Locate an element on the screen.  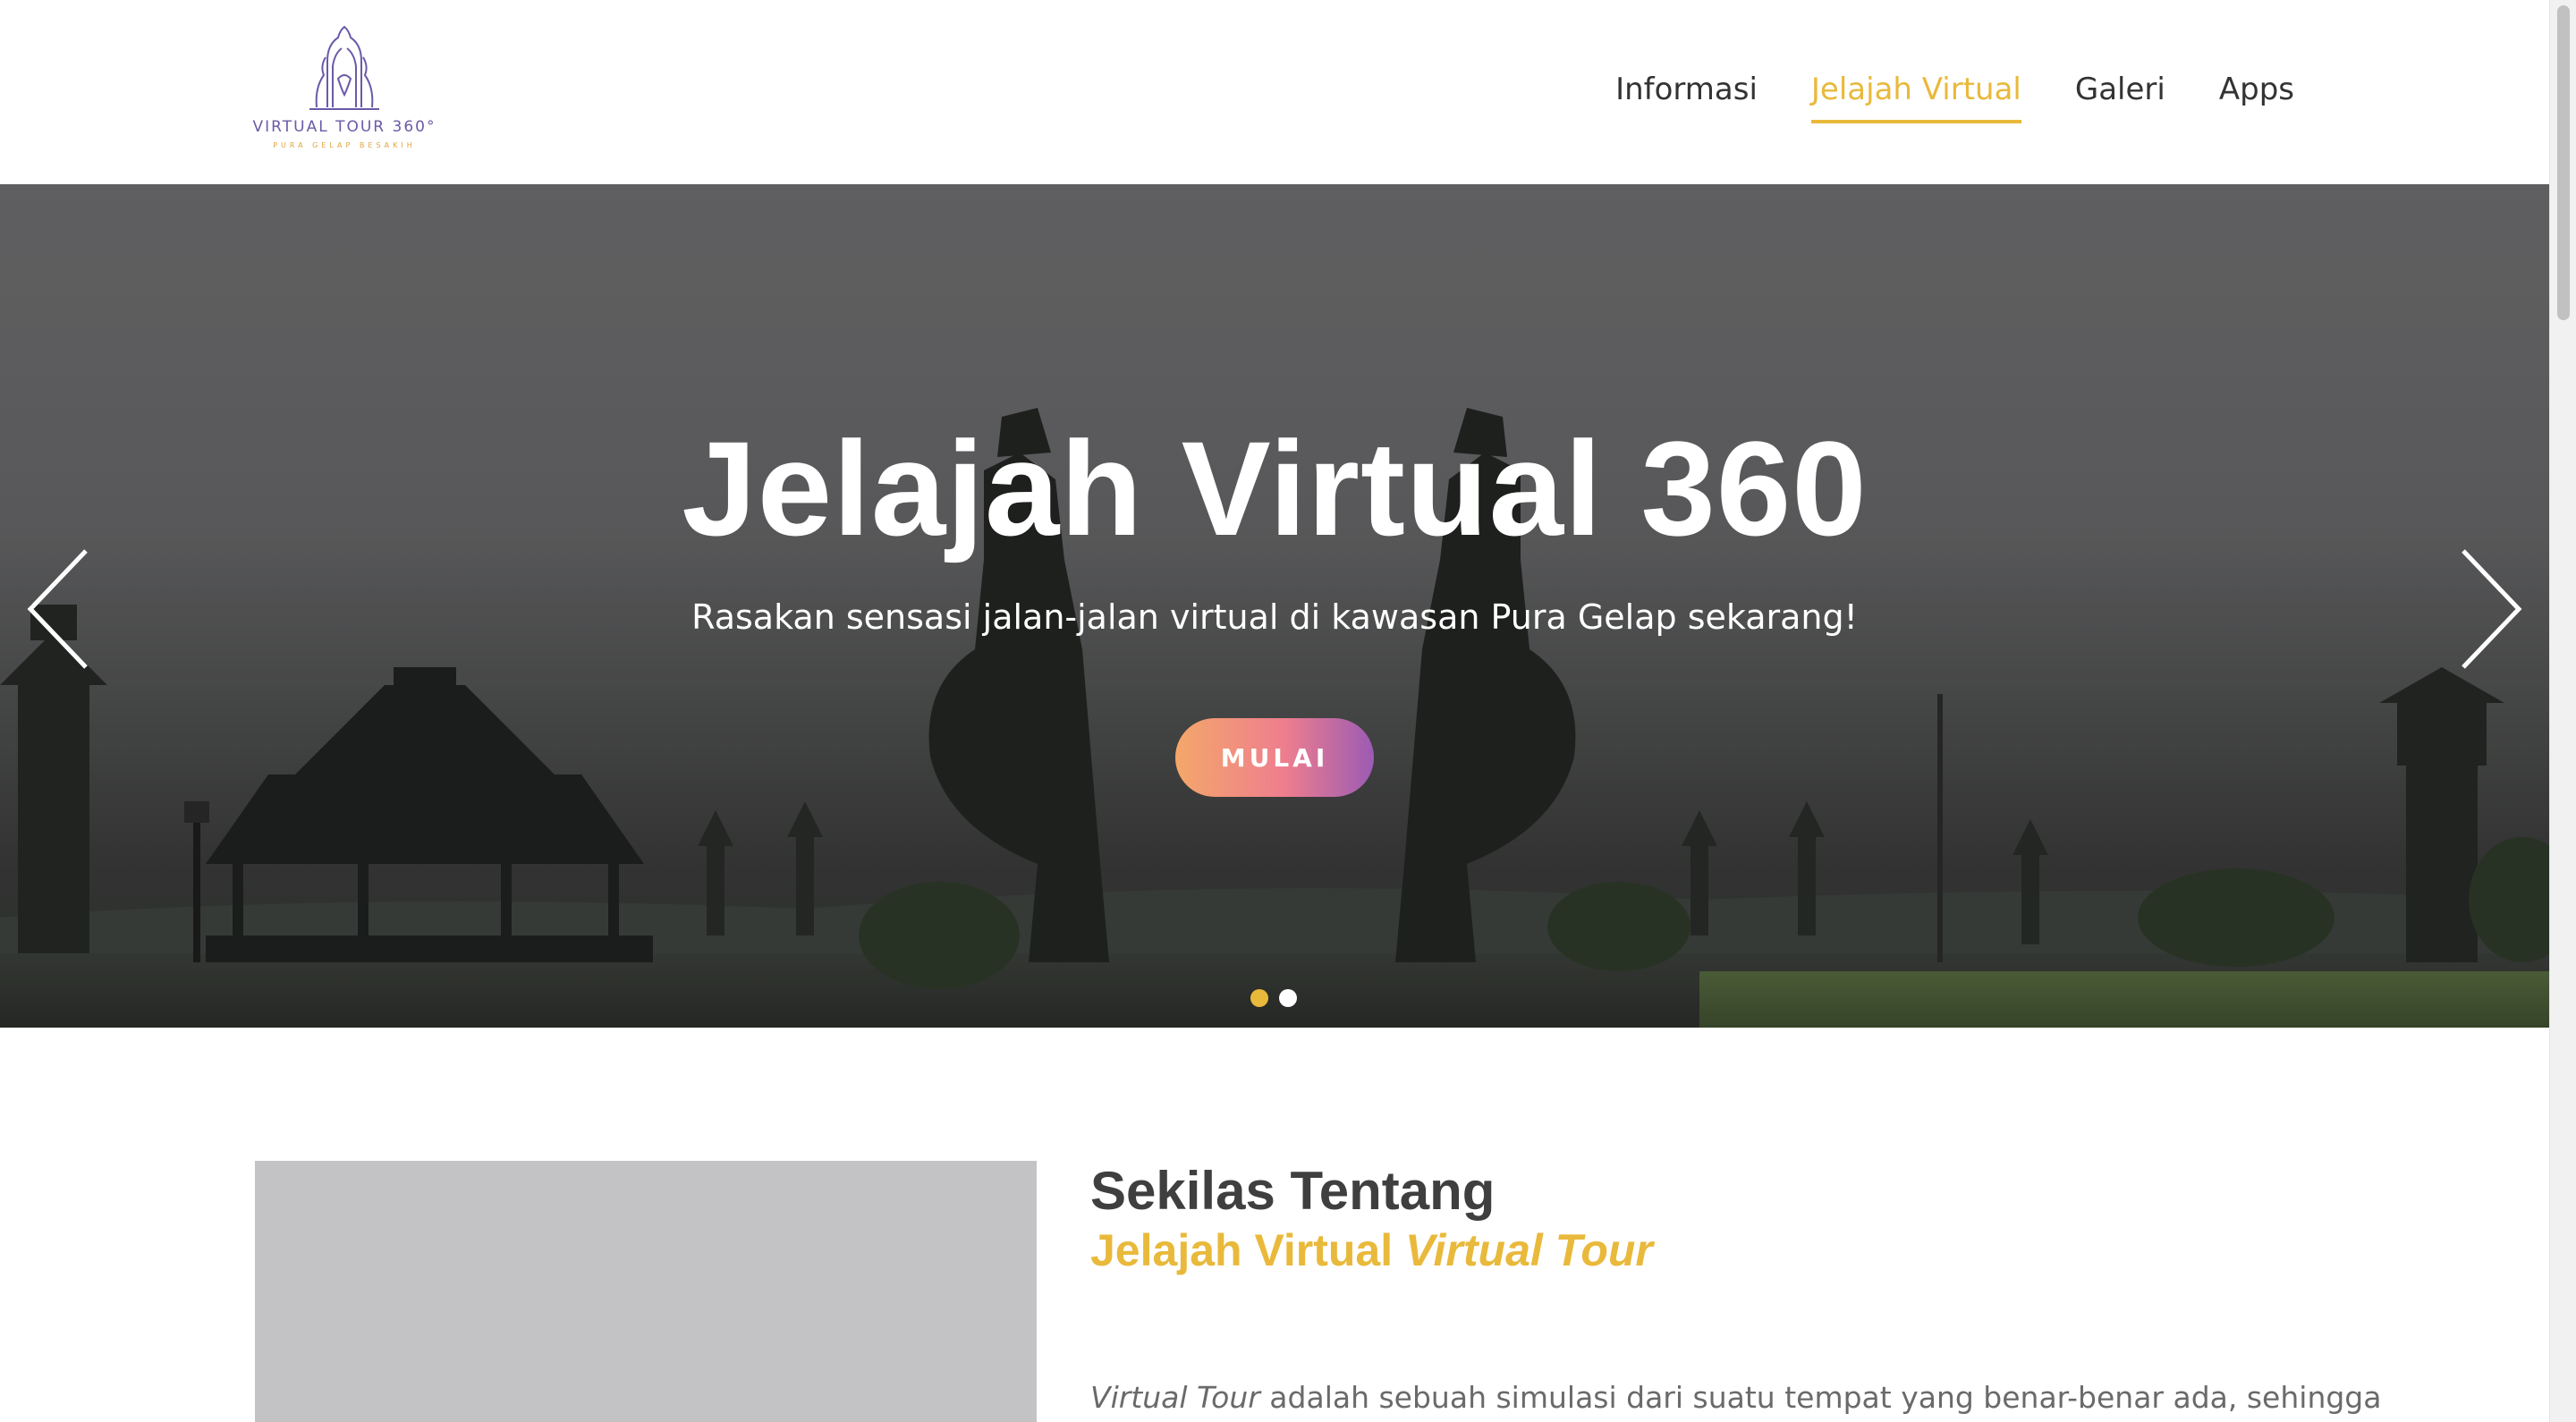
carousel-next-button is located at coordinates (2490, 609).